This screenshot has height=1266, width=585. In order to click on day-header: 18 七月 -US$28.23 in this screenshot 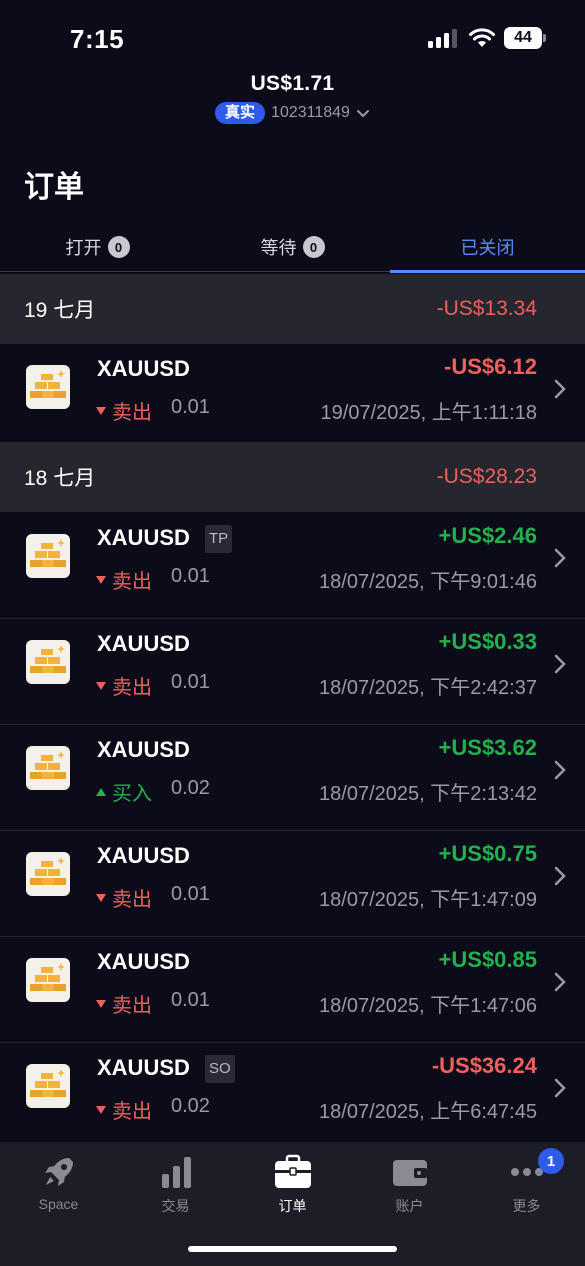, I will do `click(292, 477)`.